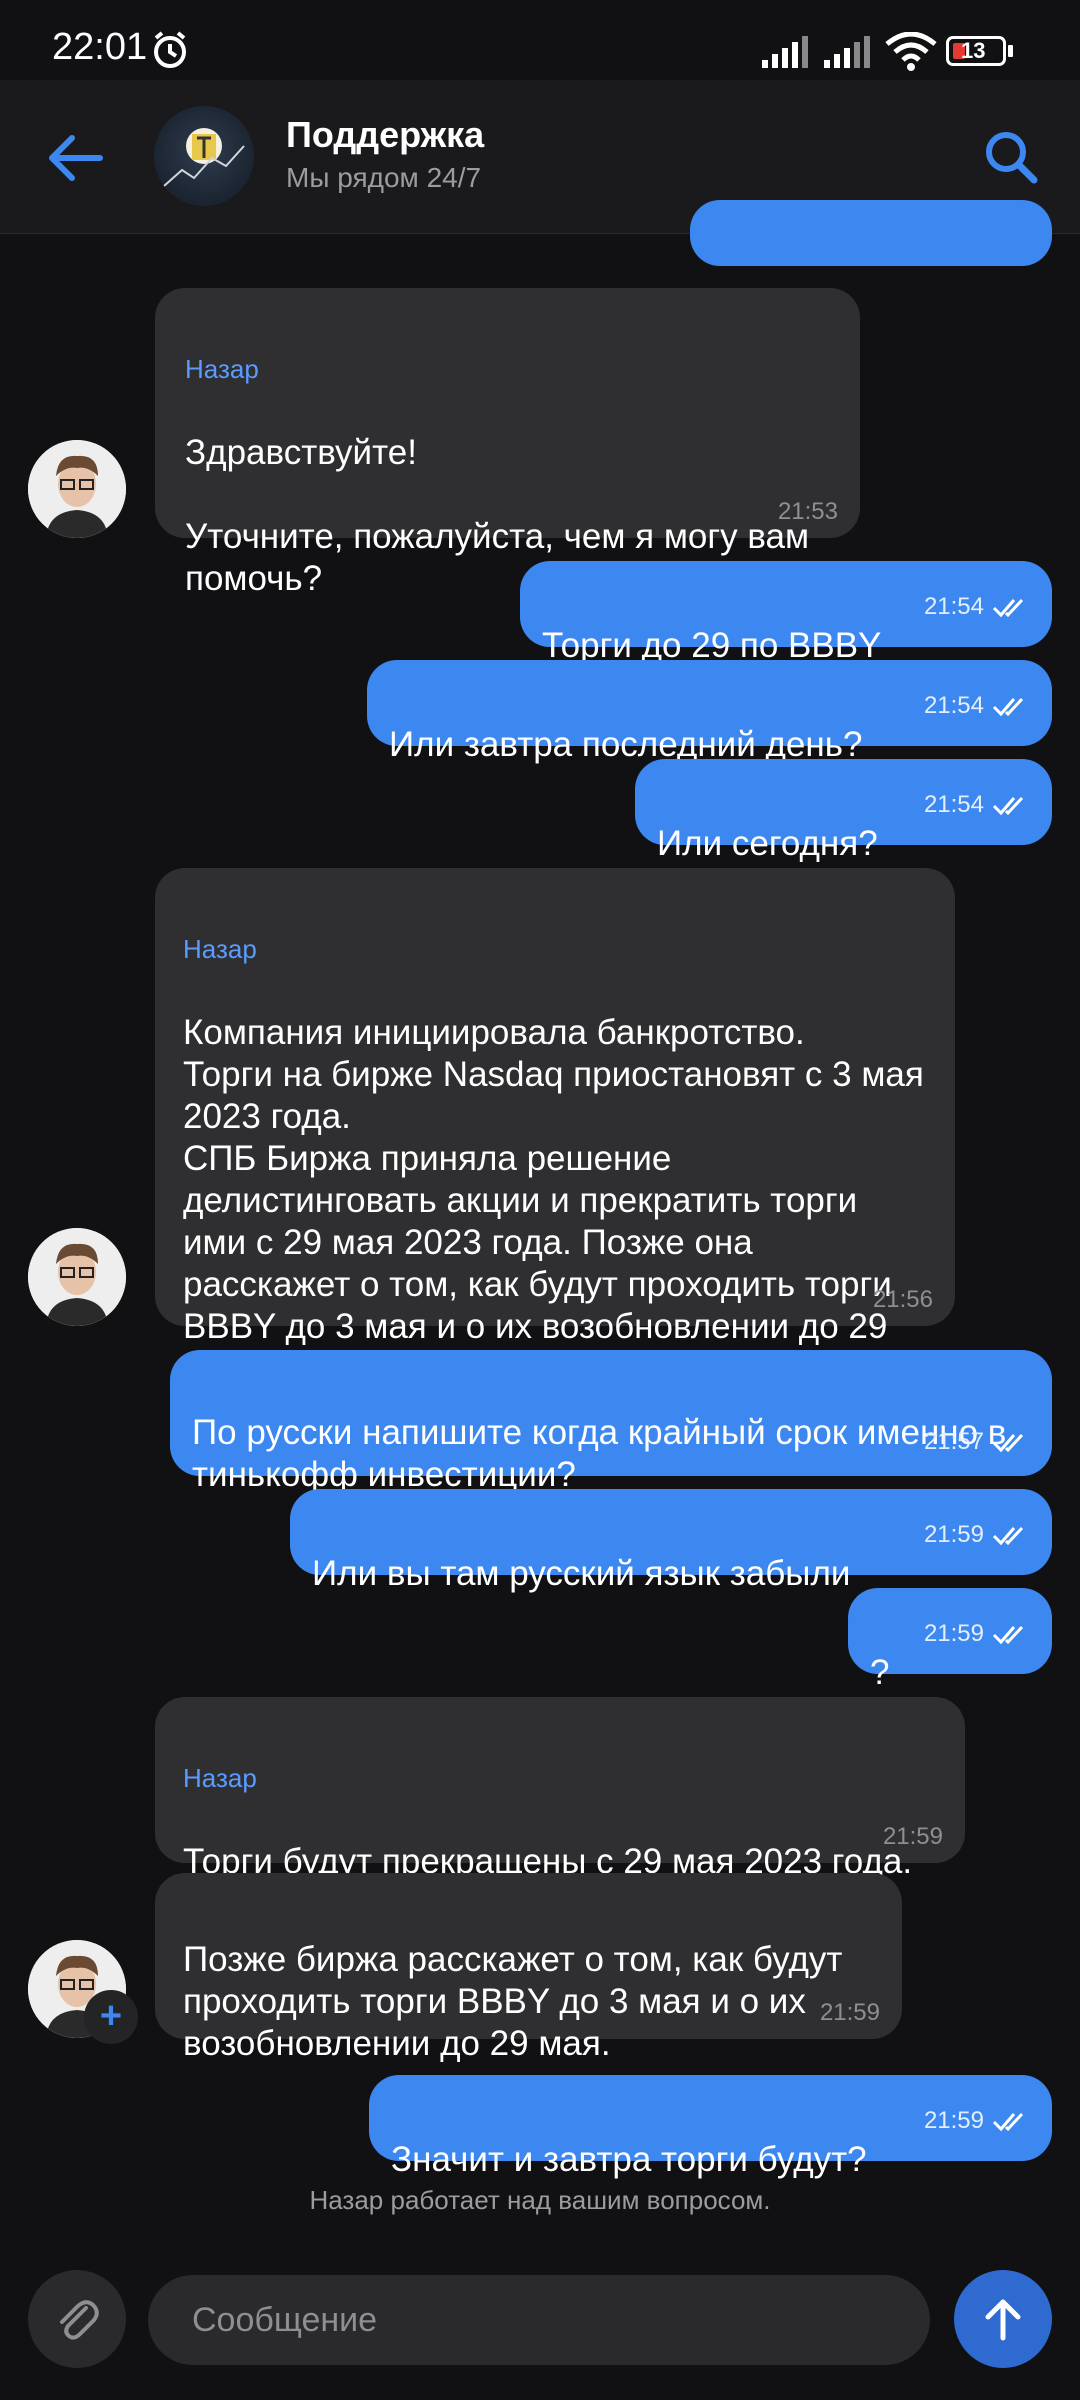 Image resolution: width=1080 pixels, height=2400 pixels. Describe the element at coordinates (111, 2017) in the screenshot. I see `plus-icon: +` at that location.